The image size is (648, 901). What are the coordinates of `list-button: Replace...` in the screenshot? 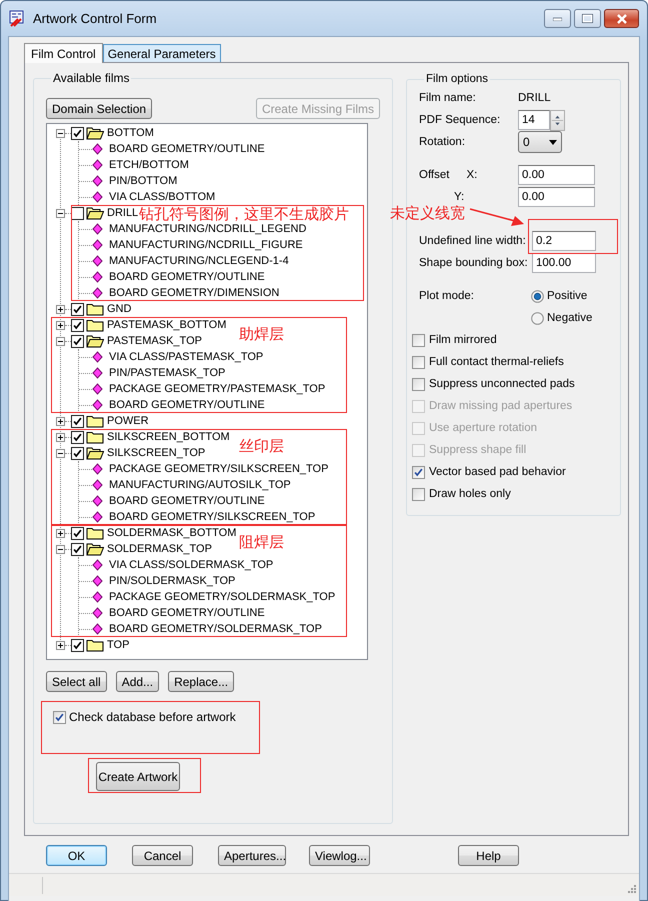 It's located at (201, 681).